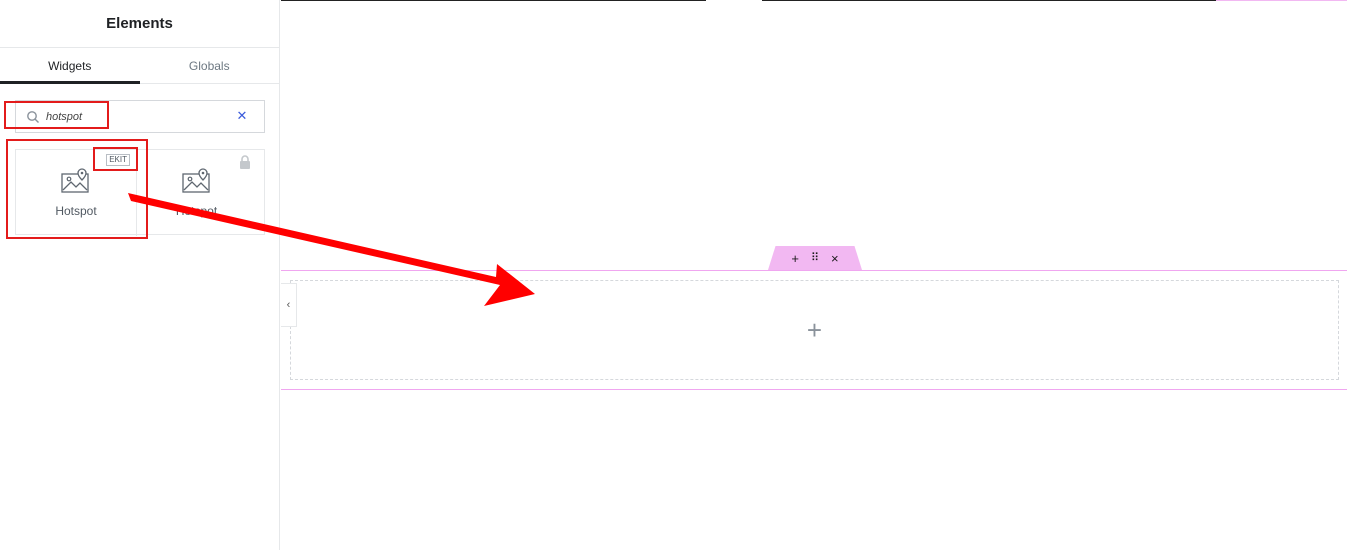  I want to click on image-hotspot-icon, so click(195, 180).